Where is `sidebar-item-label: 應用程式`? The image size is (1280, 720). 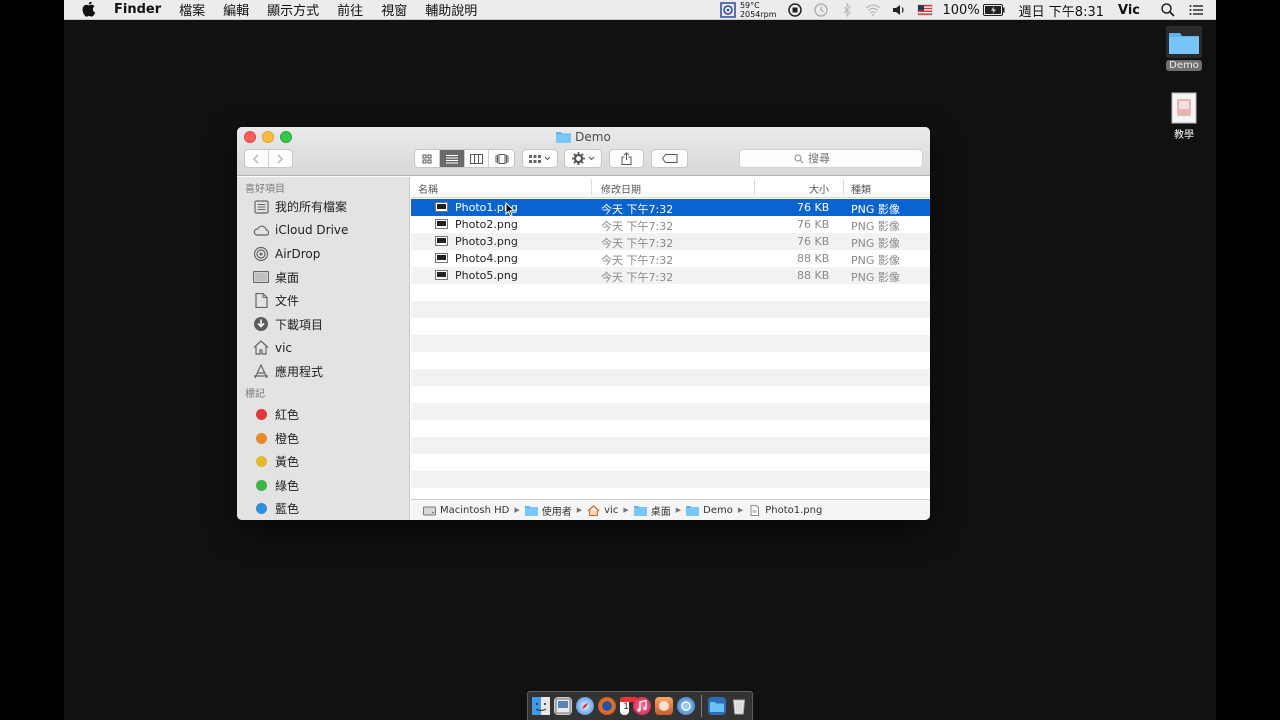
sidebar-item-label: 應用程式 is located at coordinates (299, 371).